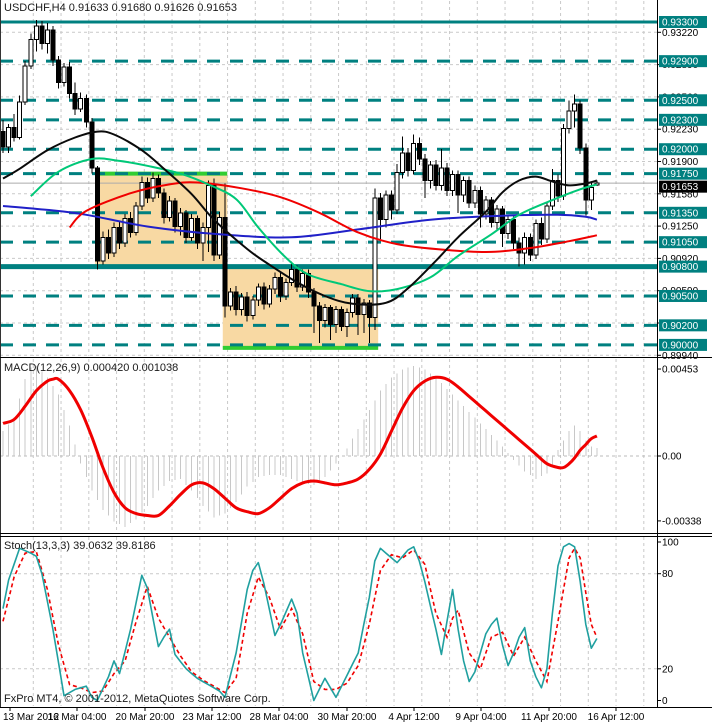 This screenshot has width=712, height=724. I want to click on price-level-badge-text: 0.91750, so click(680, 174).